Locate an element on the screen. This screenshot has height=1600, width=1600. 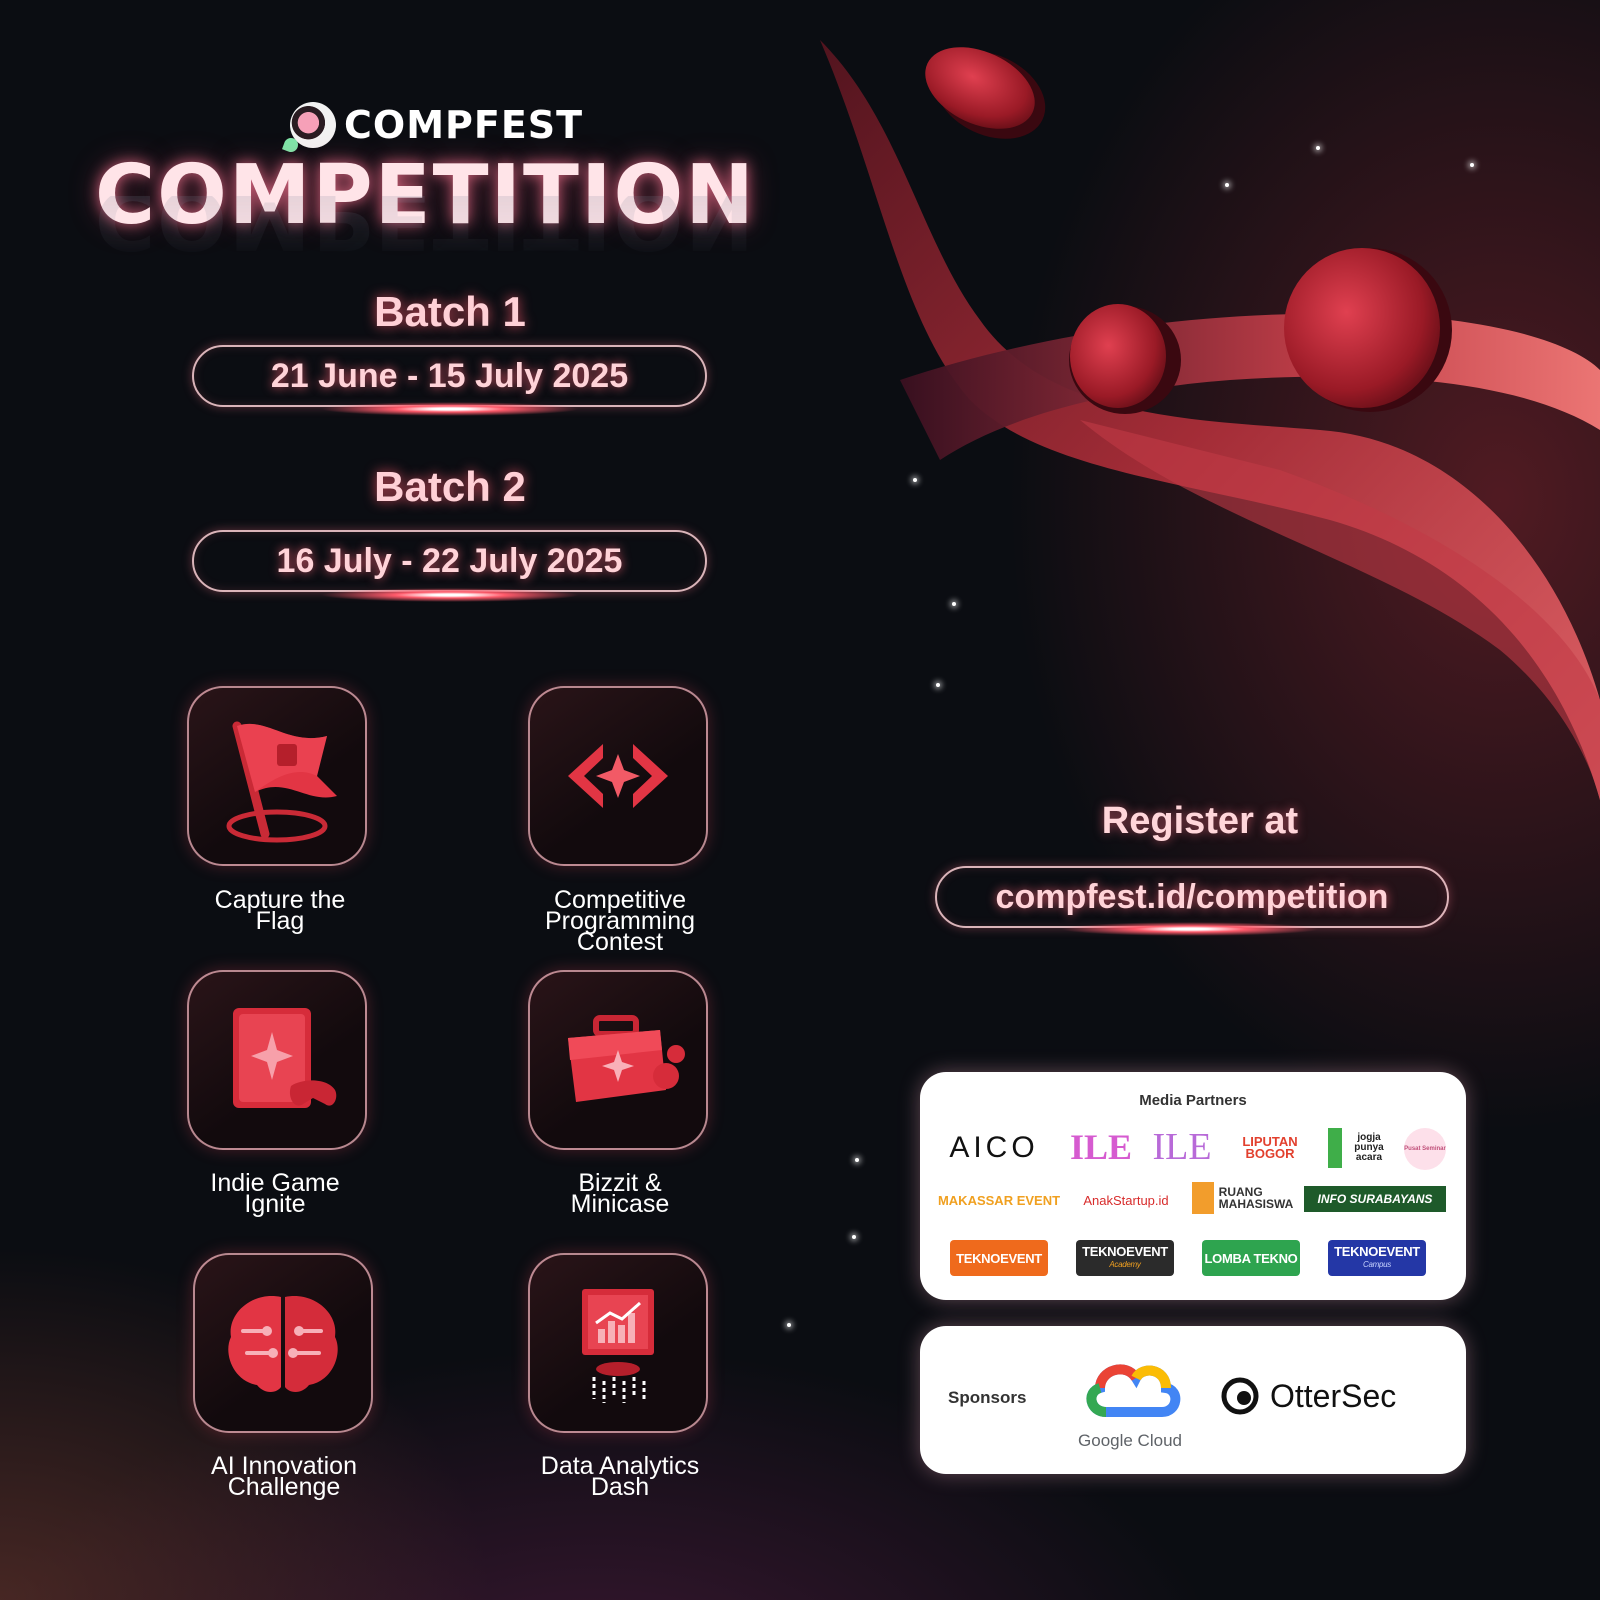
competition-indie-game-tile is located at coordinates (277, 1060).